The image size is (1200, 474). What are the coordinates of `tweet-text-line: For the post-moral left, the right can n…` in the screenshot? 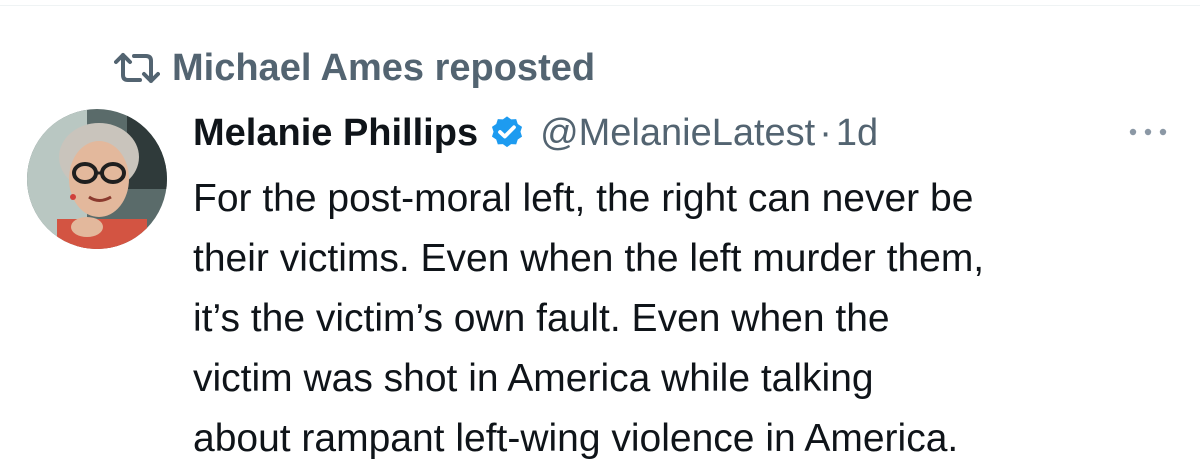 It's located at (583, 198).